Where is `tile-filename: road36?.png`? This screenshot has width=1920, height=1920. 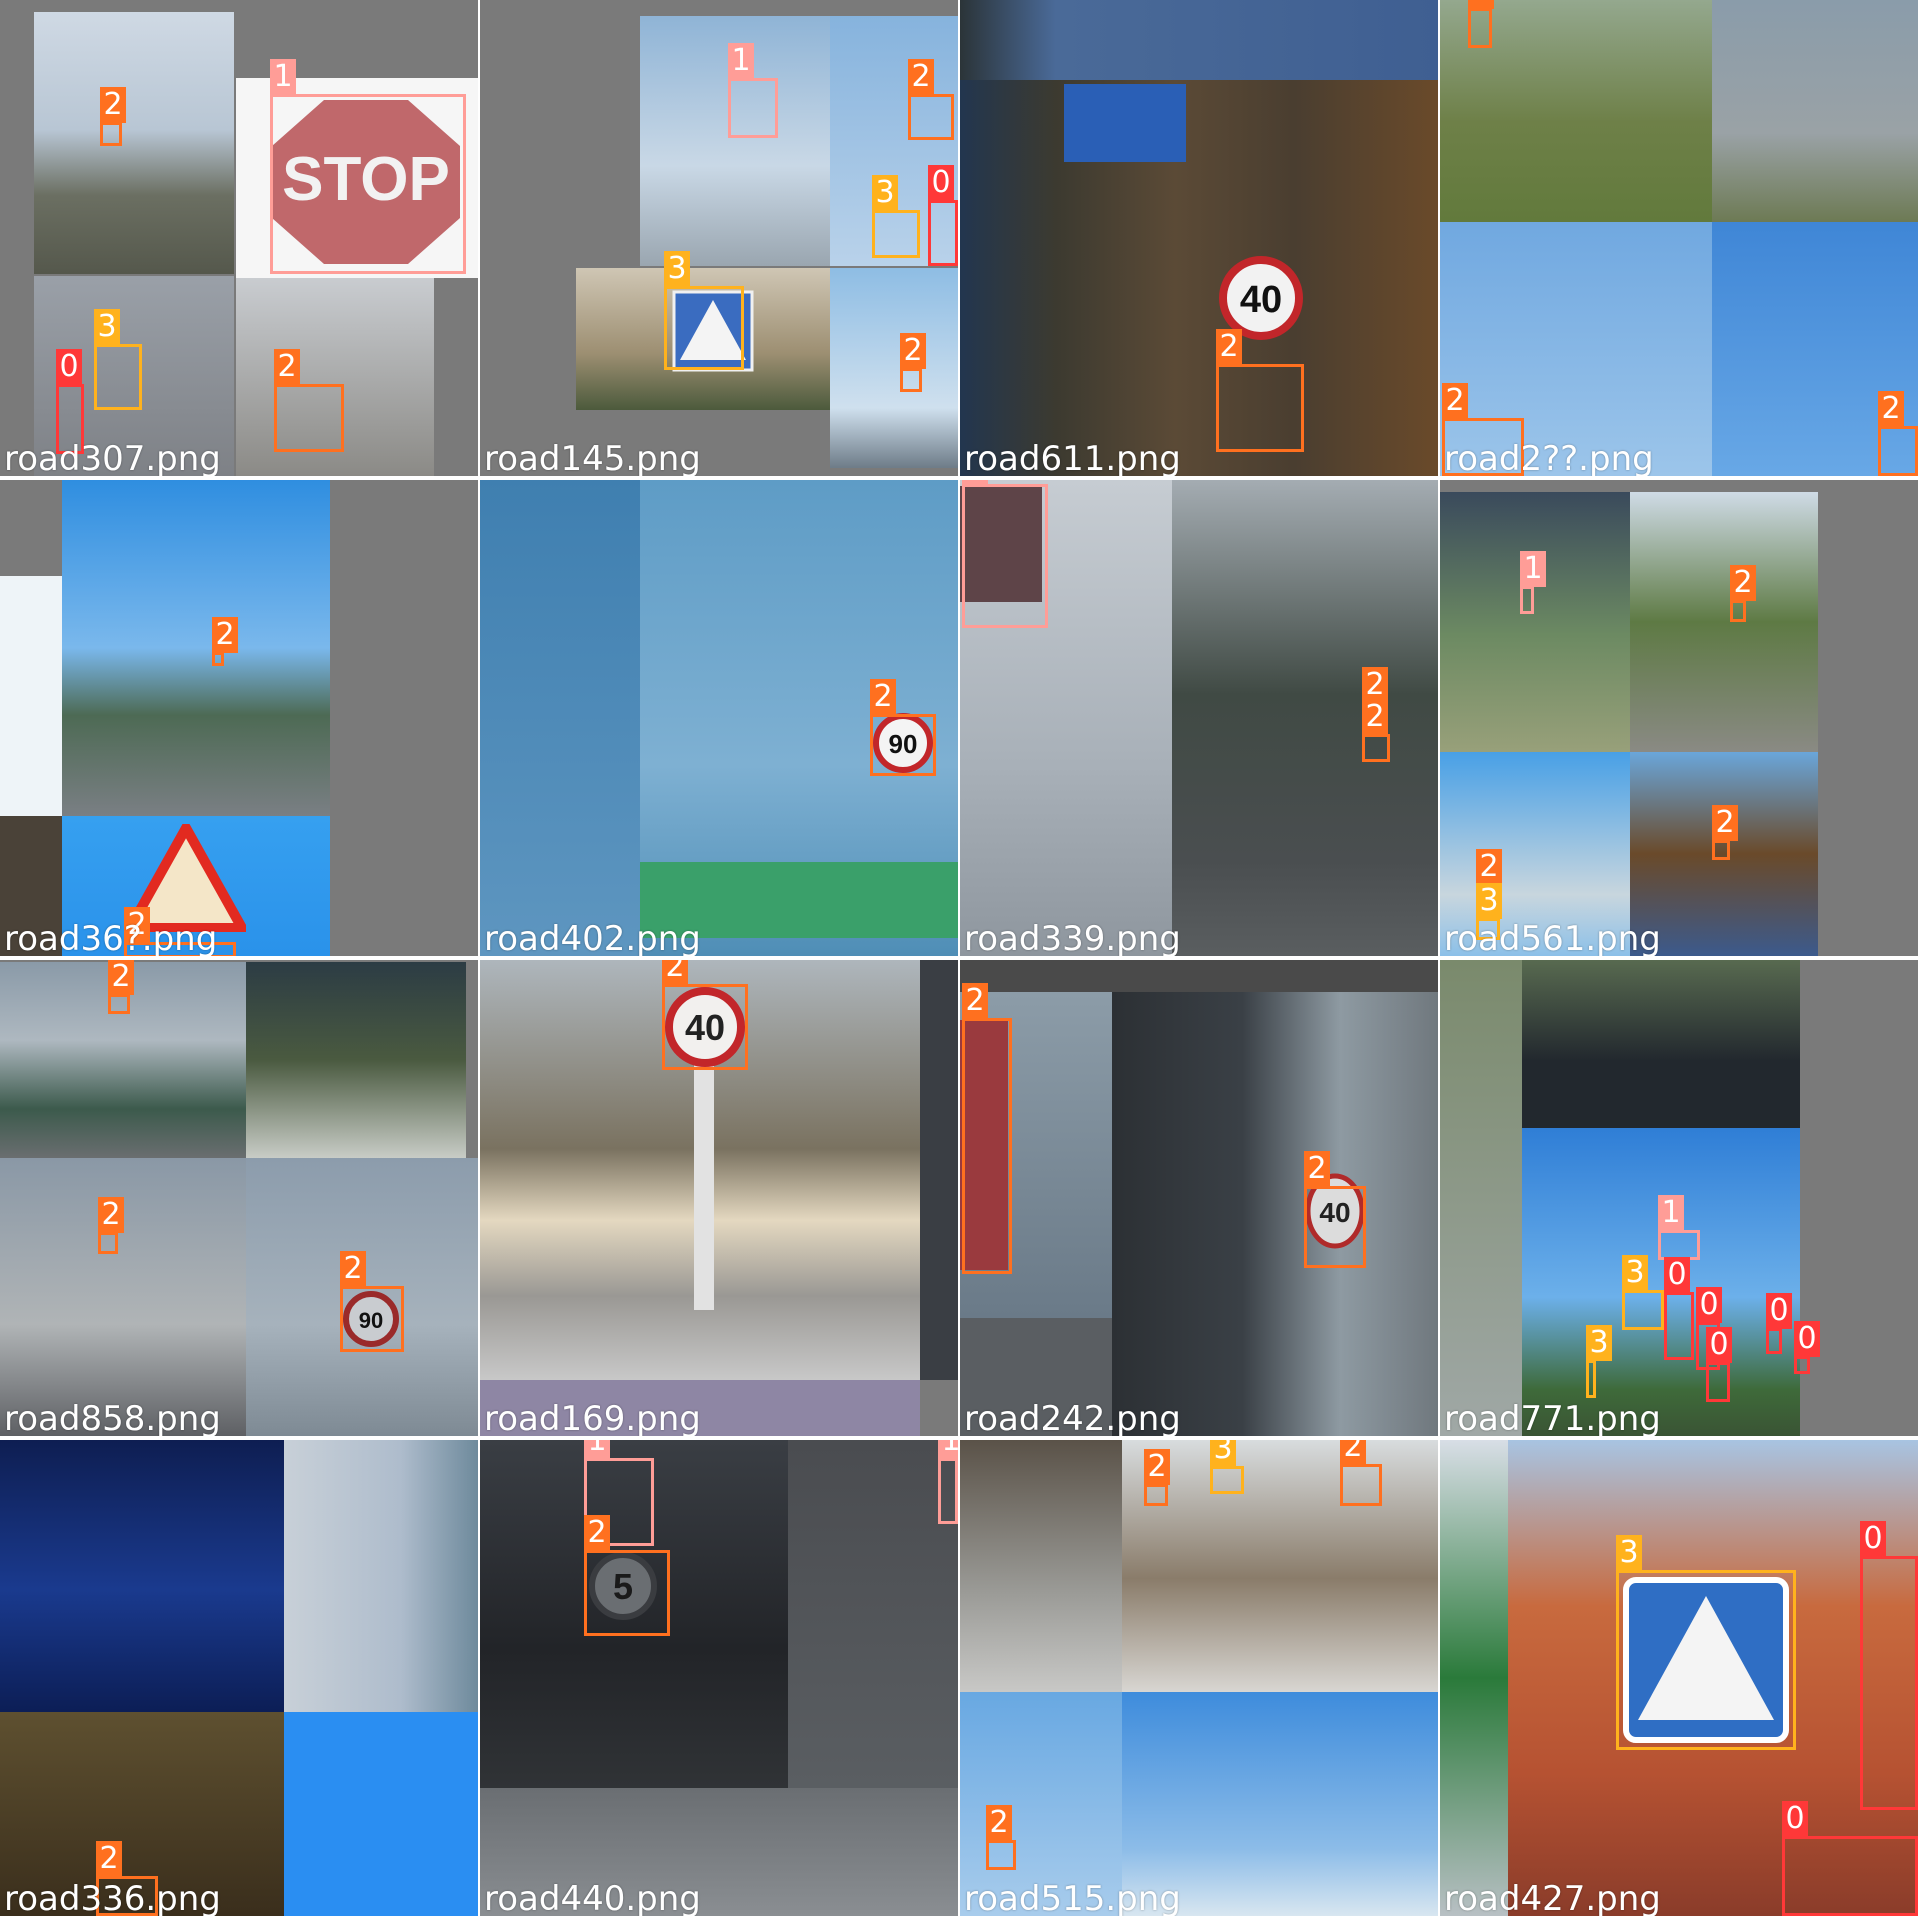
tile-filename: road36?.png is located at coordinates (111, 937).